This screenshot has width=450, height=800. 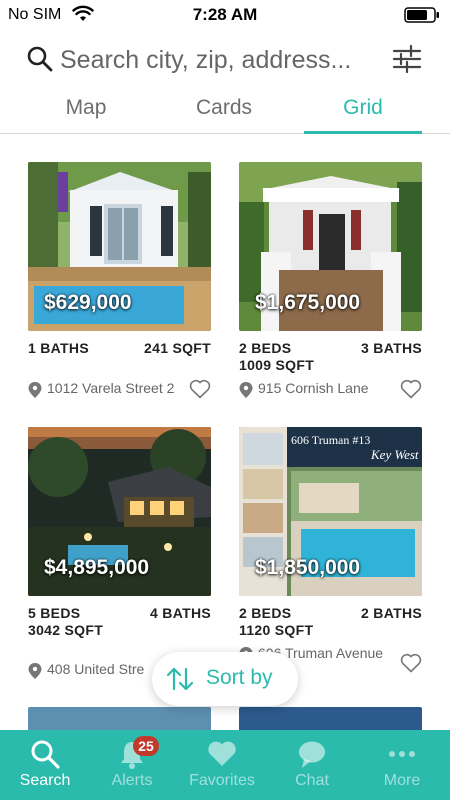 I want to click on photo-caption-city: Key West, so click(x=394, y=454).